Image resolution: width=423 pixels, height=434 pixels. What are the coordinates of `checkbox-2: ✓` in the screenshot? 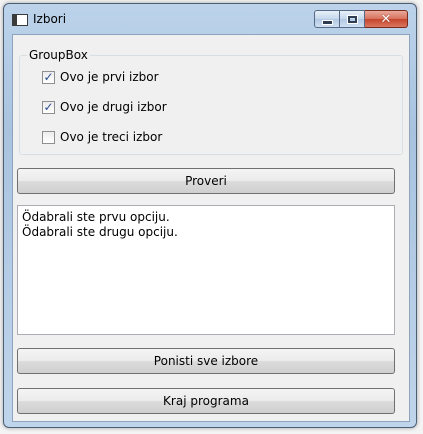 It's located at (48, 107).